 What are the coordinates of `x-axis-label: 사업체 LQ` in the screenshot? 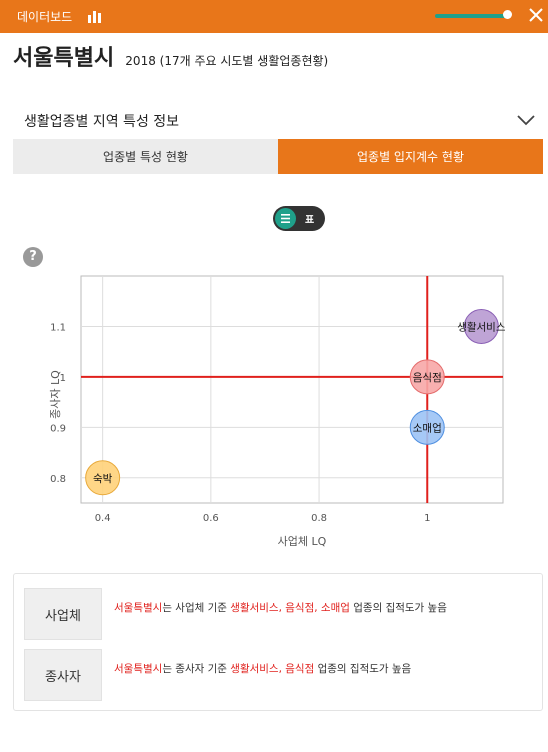 It's located at (302, 541).